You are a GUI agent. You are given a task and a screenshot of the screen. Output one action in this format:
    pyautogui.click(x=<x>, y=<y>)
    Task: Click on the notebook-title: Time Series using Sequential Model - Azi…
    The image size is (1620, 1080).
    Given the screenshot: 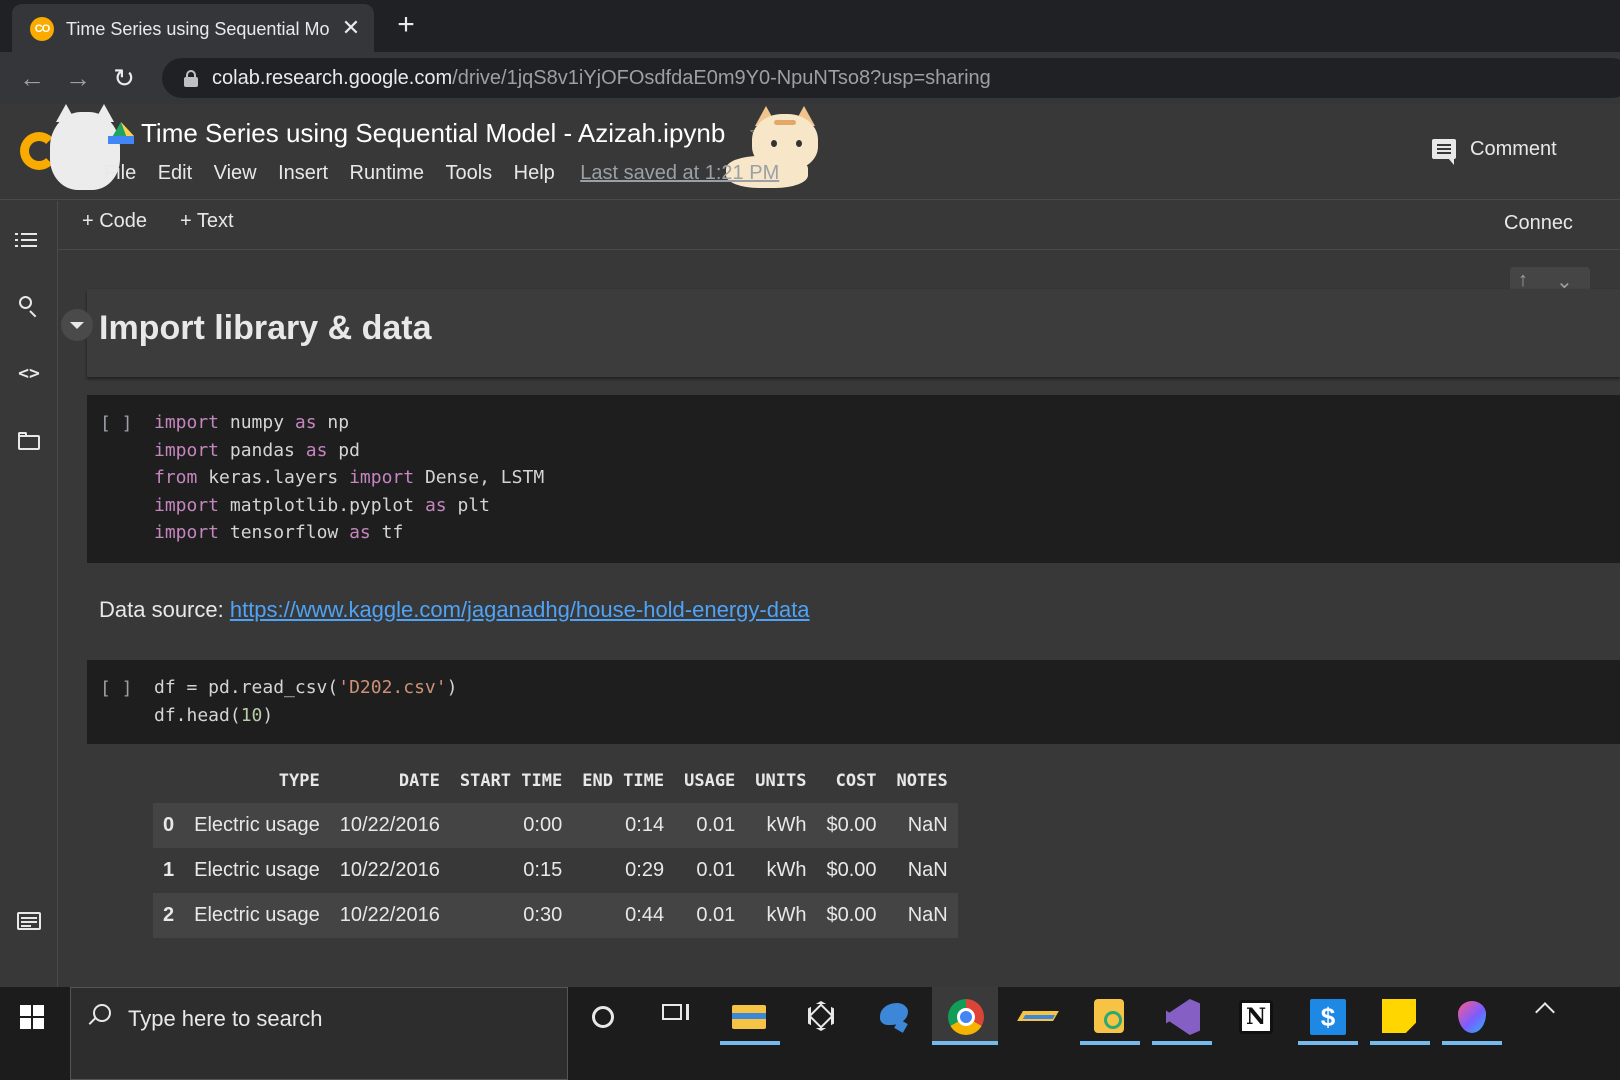 What is the action you would take?
    pyautogui.click(x=433, y=133)
    